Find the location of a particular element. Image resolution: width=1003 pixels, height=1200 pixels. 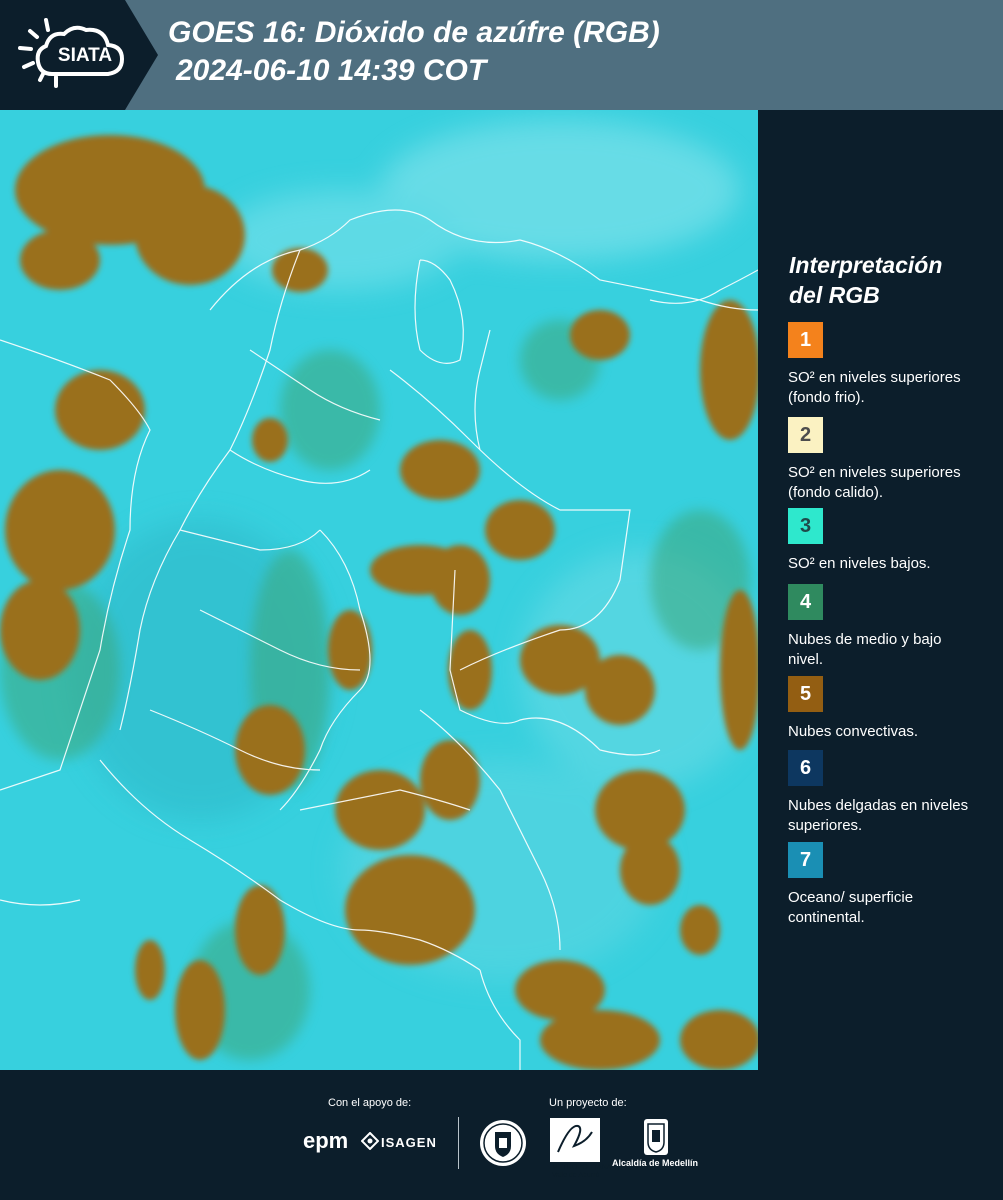

medellin-seal-icon is located at coordinates (503, 1143).